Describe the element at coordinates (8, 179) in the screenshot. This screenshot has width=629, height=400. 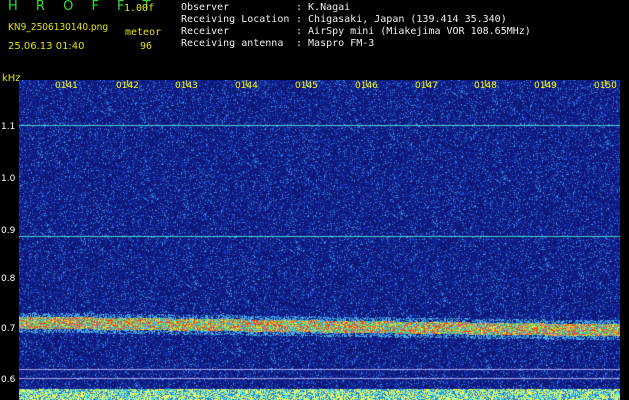
I see `y-tick-1-0: 1.0` at that location.